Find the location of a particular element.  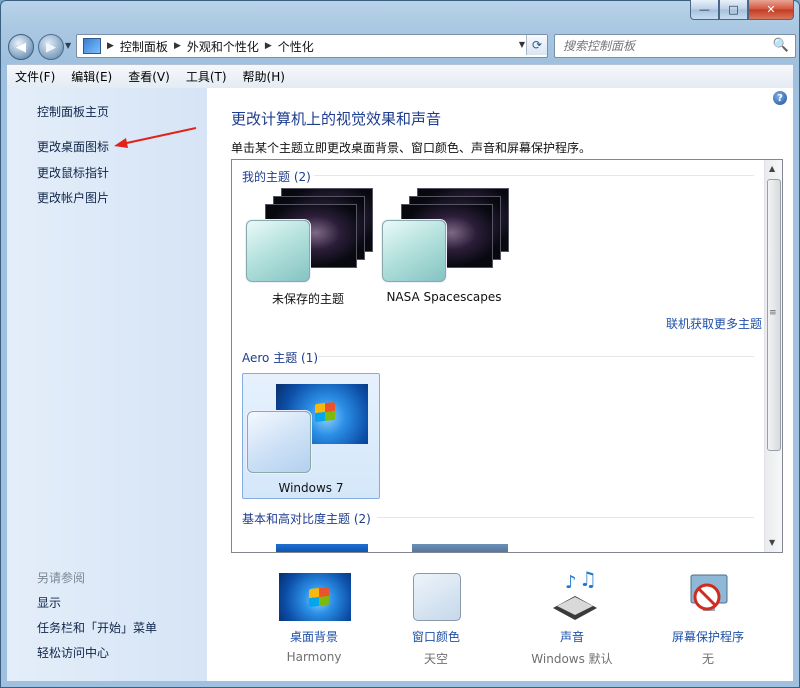

minimize-button: — is located at coordinates (704, 10).